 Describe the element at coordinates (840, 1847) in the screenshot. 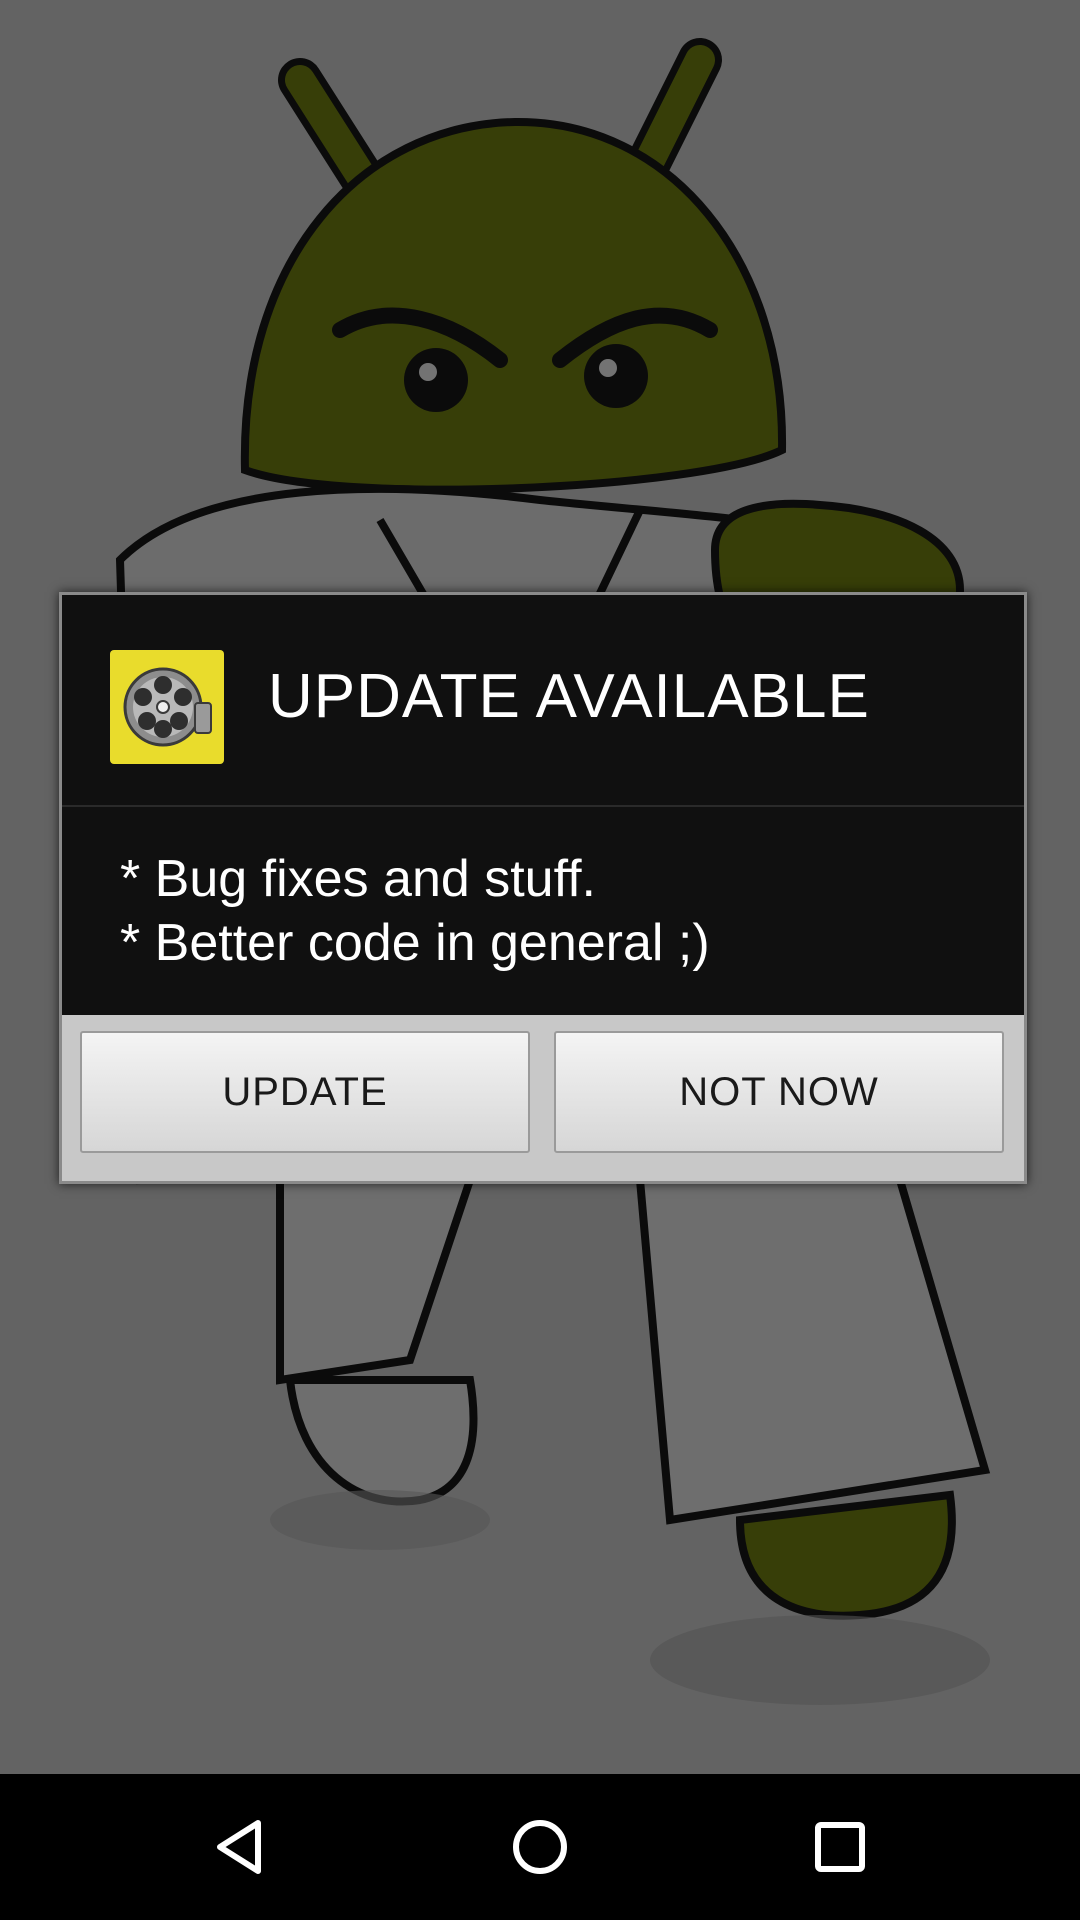

I see `recents-icon` at that location.